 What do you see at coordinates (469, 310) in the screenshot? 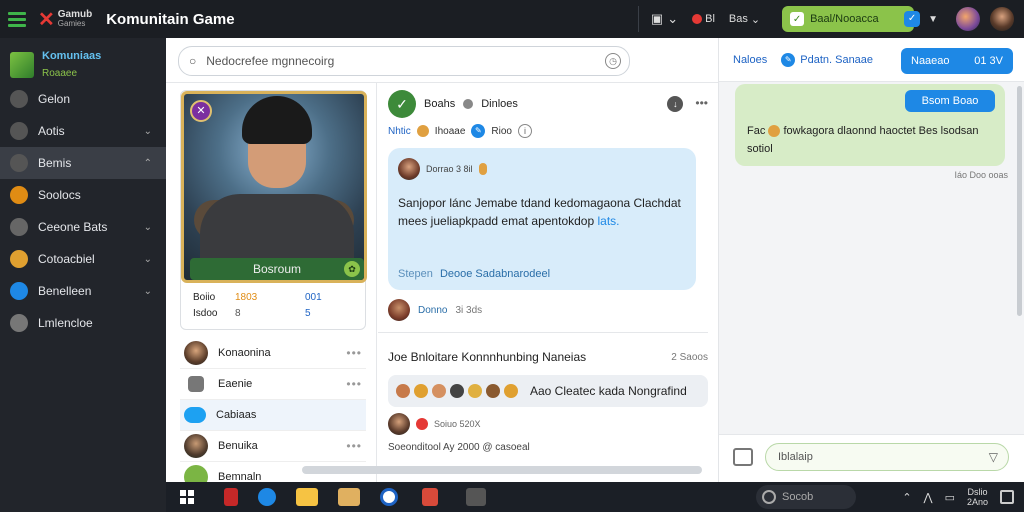
I see `reply-time: 3i 3ds` at bounding box center [469, 310].